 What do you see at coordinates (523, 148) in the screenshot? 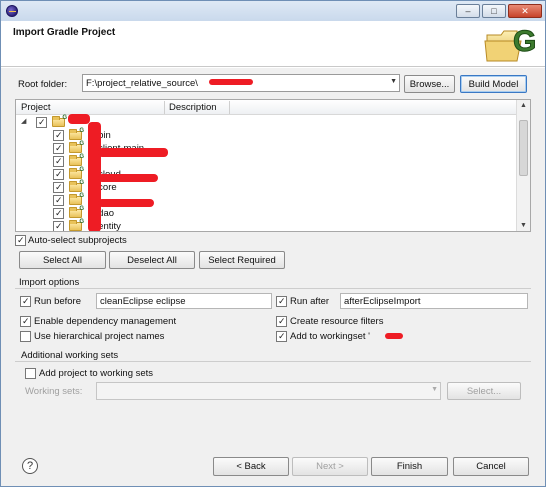
I see `scroll-thumb` at bounding box center [523, 148].